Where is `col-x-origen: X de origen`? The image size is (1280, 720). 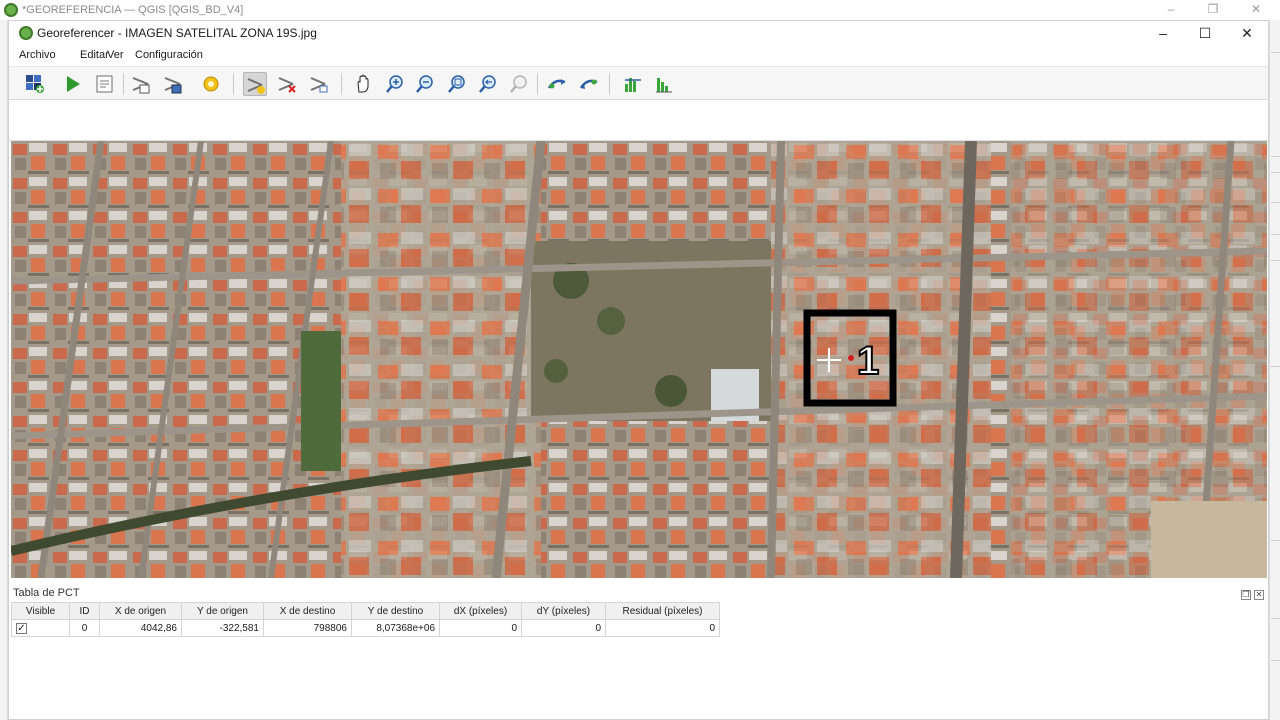 col-x-origen: X de origen is located at coordinates (140, 611).